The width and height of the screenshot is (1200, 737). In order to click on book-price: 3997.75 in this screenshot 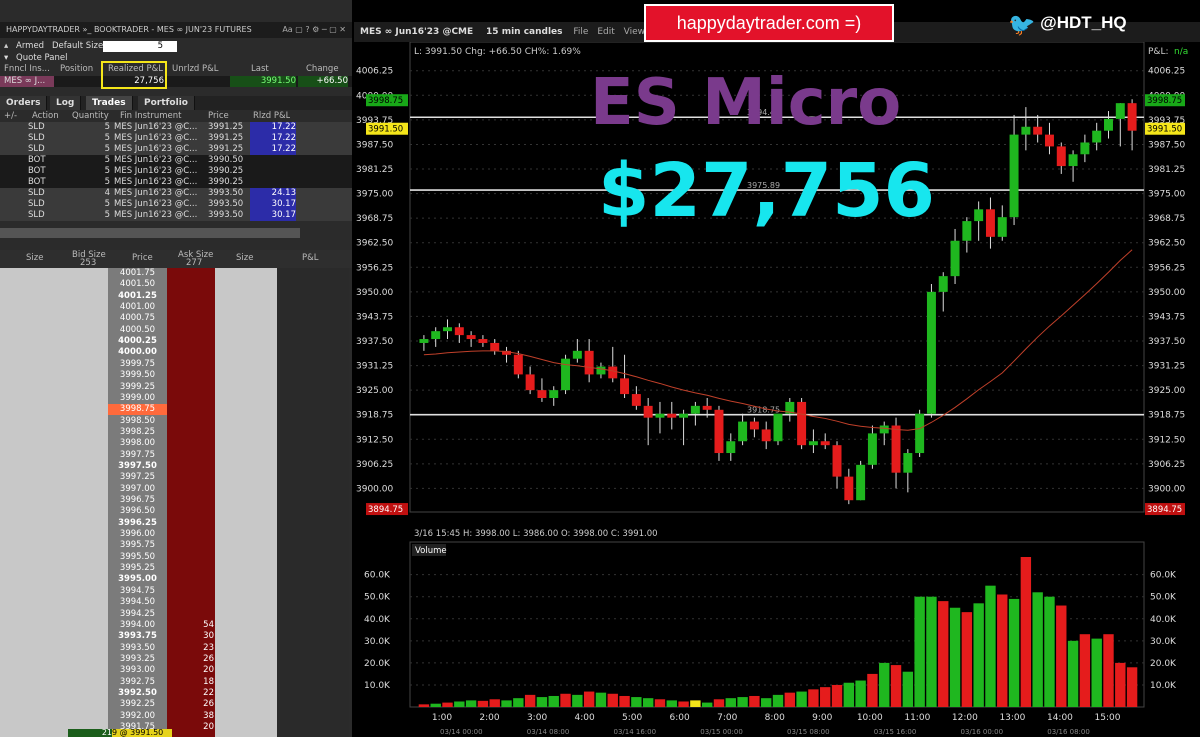, I will do `click(137, 455)`.